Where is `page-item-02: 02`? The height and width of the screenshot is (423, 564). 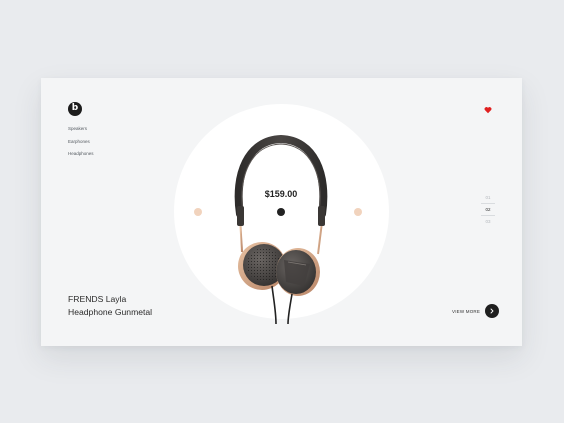 page-item-02: 02 is located at coordinates (488, 209).